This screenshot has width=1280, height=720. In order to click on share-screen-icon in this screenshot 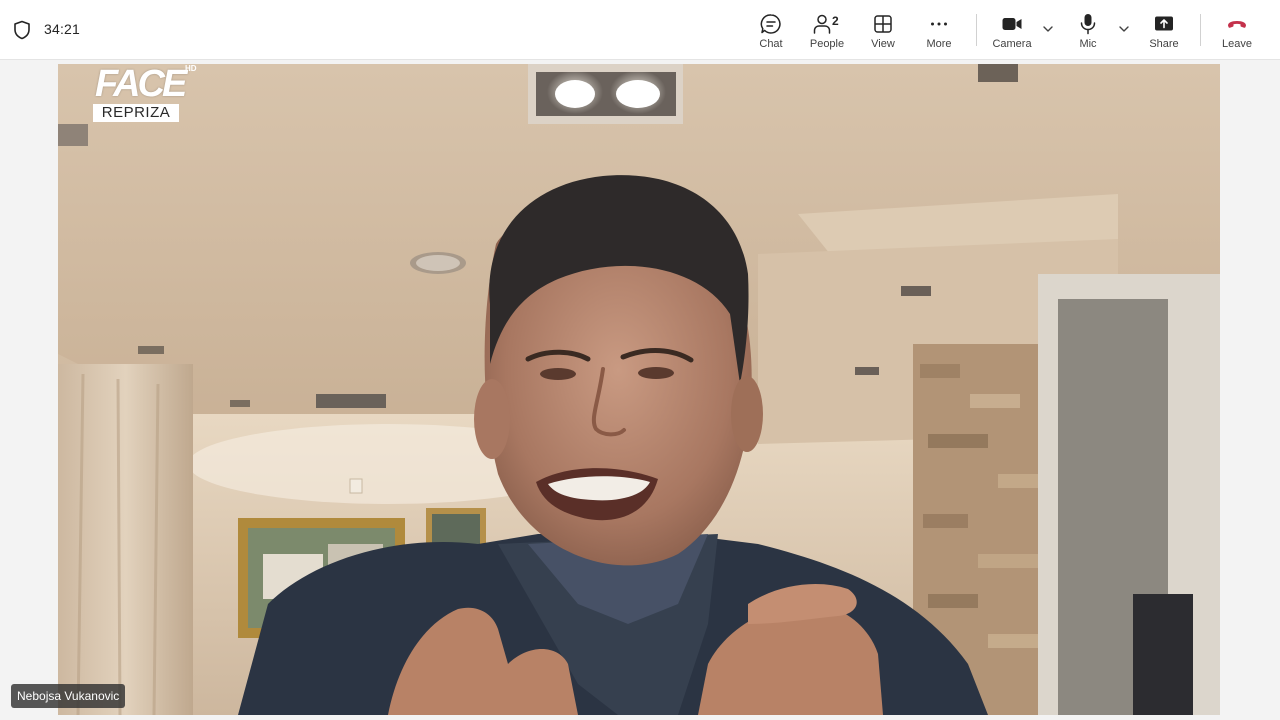, I will do `click(1164, 23)`.